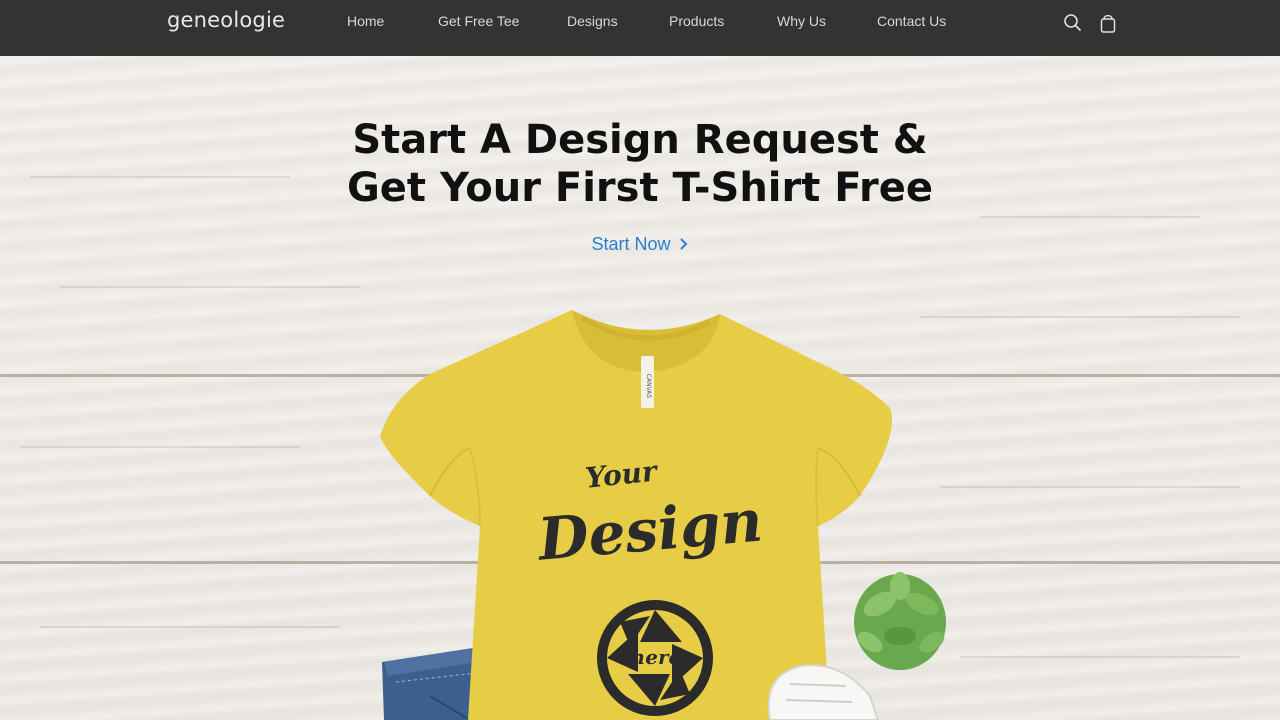 Image resolution: width=1280 pixels, height=720 pixels. Describe the element at coordinates (478, 21) in the screenshot. I see `nav-link-get-free-tee: Get Free Tee` at that location.